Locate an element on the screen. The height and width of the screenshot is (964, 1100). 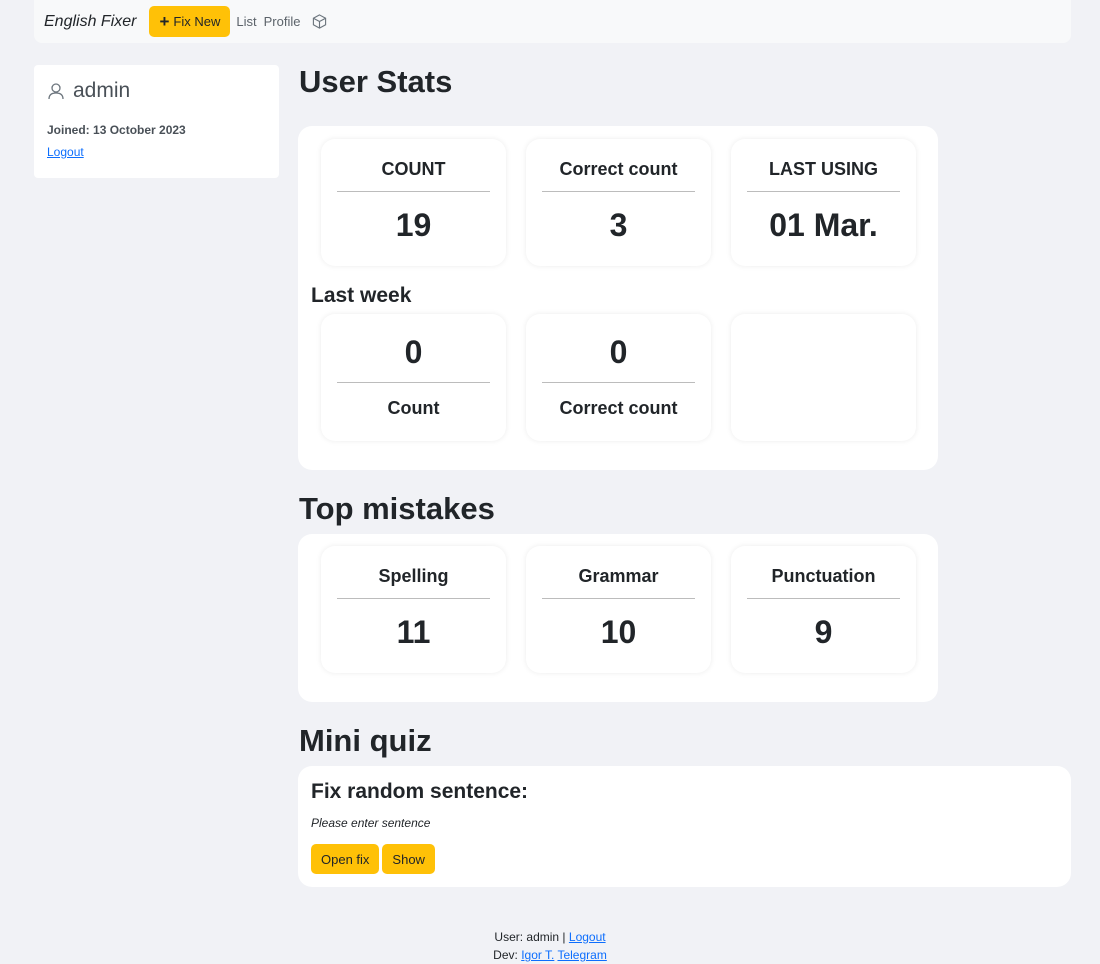
stat-value: 19 is located at coordinates (413, 225).